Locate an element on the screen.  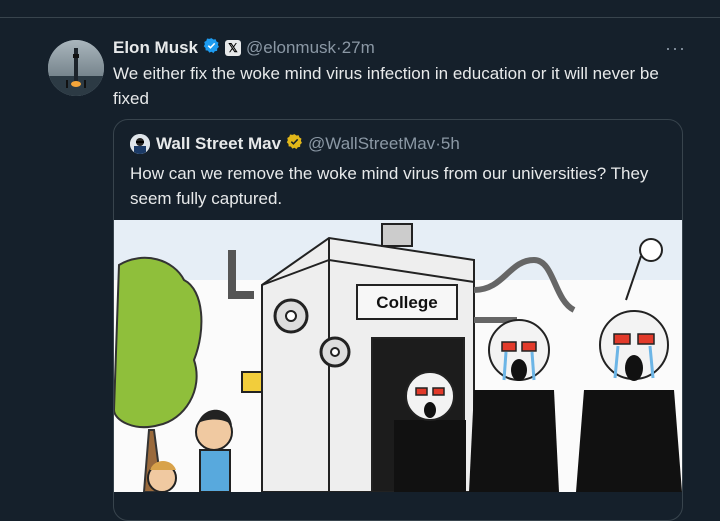
wall-street-mav-avatar-image is located at coordinates (140, 144).